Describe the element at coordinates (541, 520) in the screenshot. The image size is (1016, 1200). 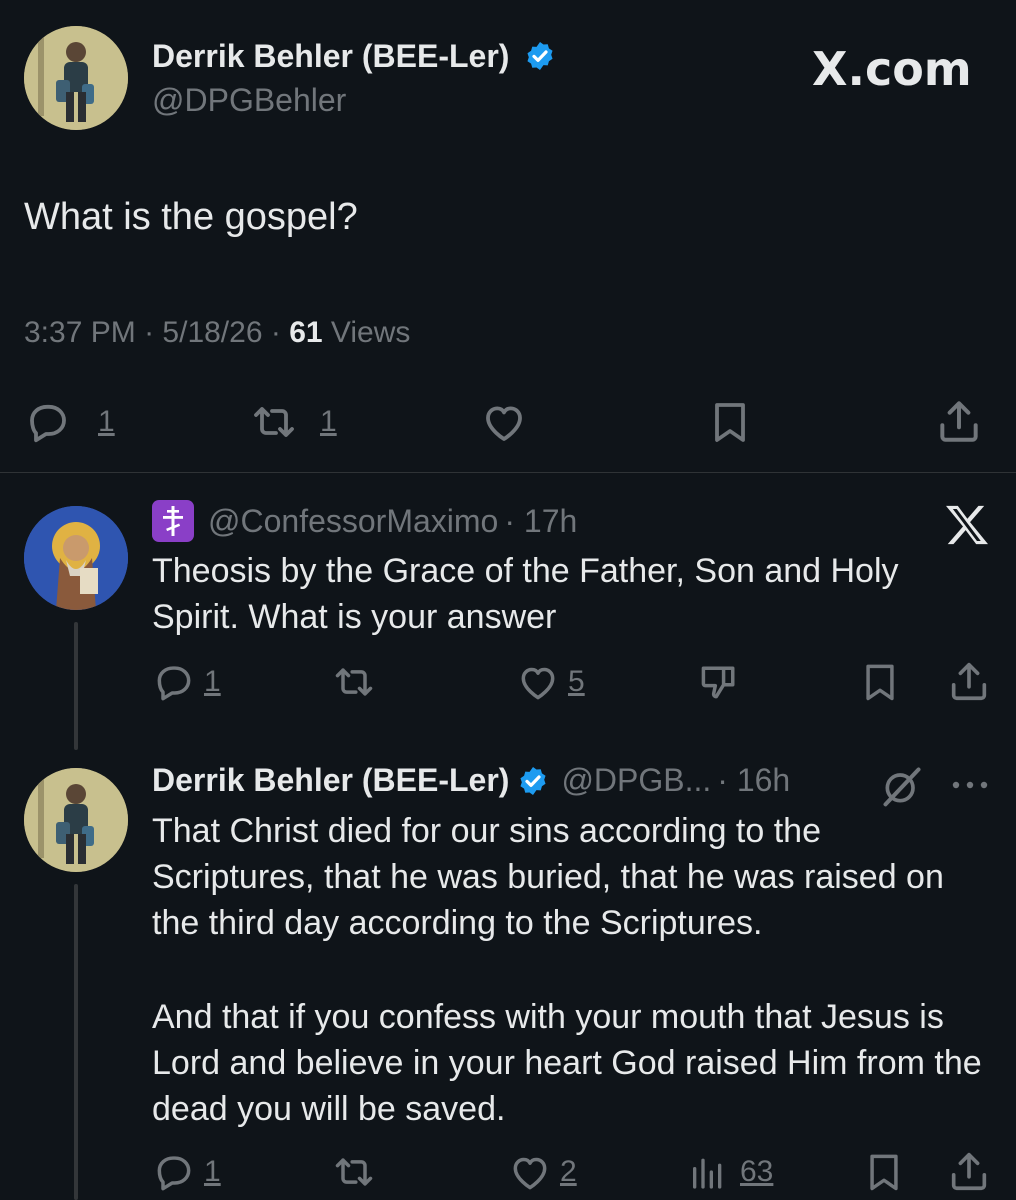
I see `reply-1-age: · 17h` at that location.